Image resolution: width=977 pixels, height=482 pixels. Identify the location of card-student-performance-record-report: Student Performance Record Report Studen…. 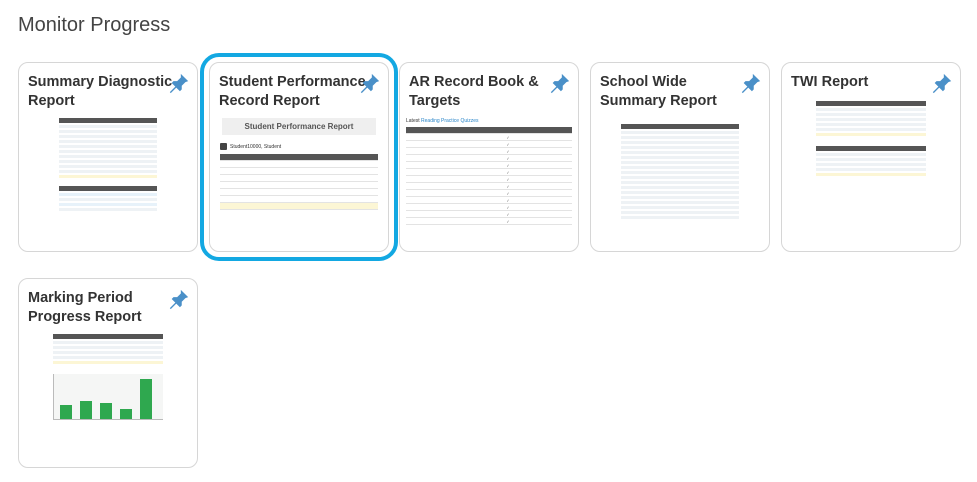
(299, 157).